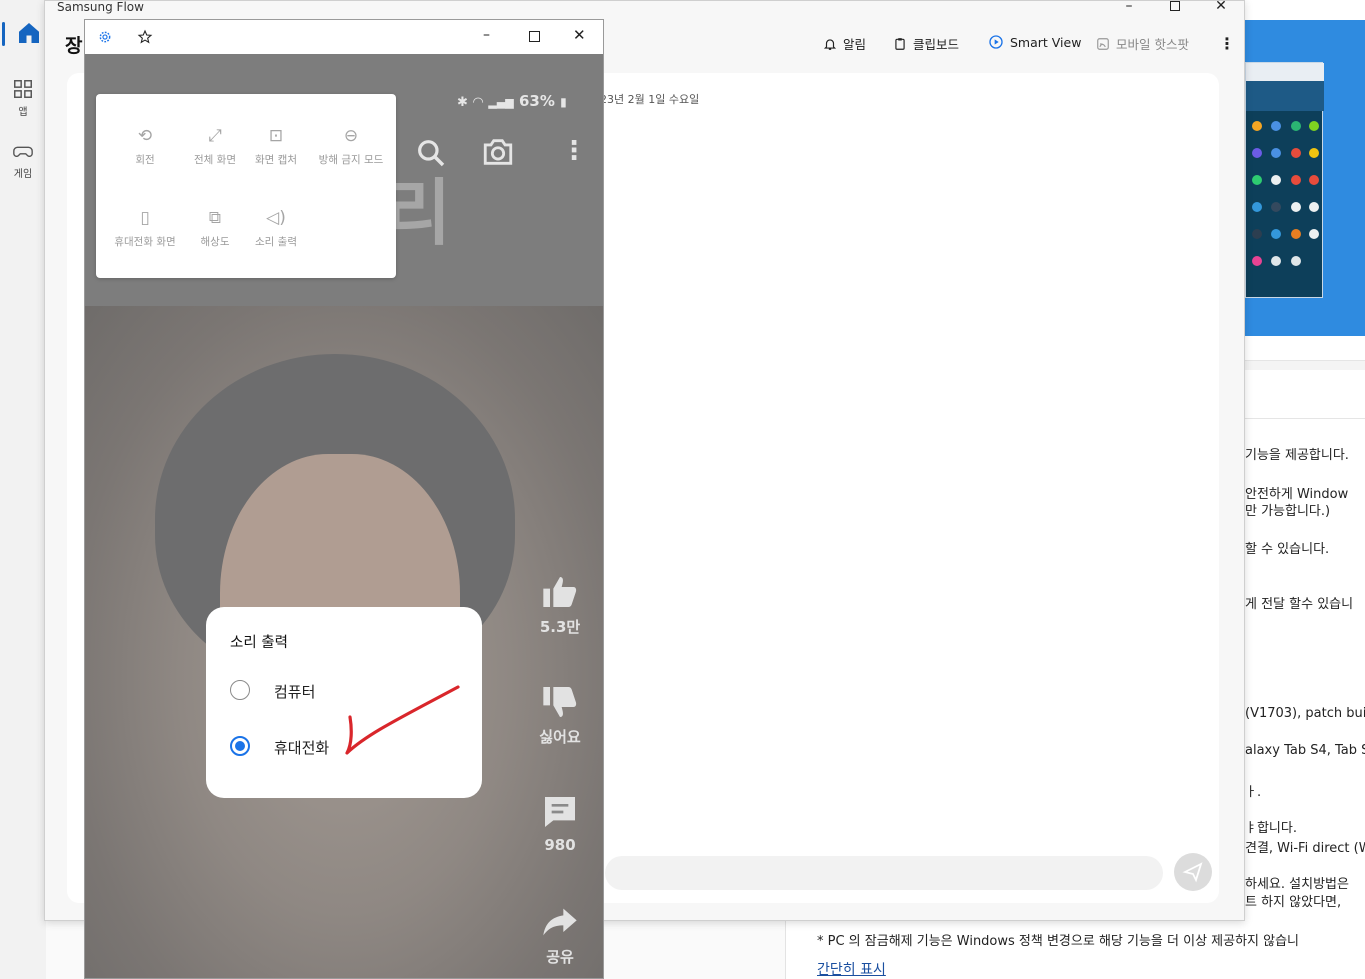  I want to click on smart-view-button: Smart View, so click(1034, 42).